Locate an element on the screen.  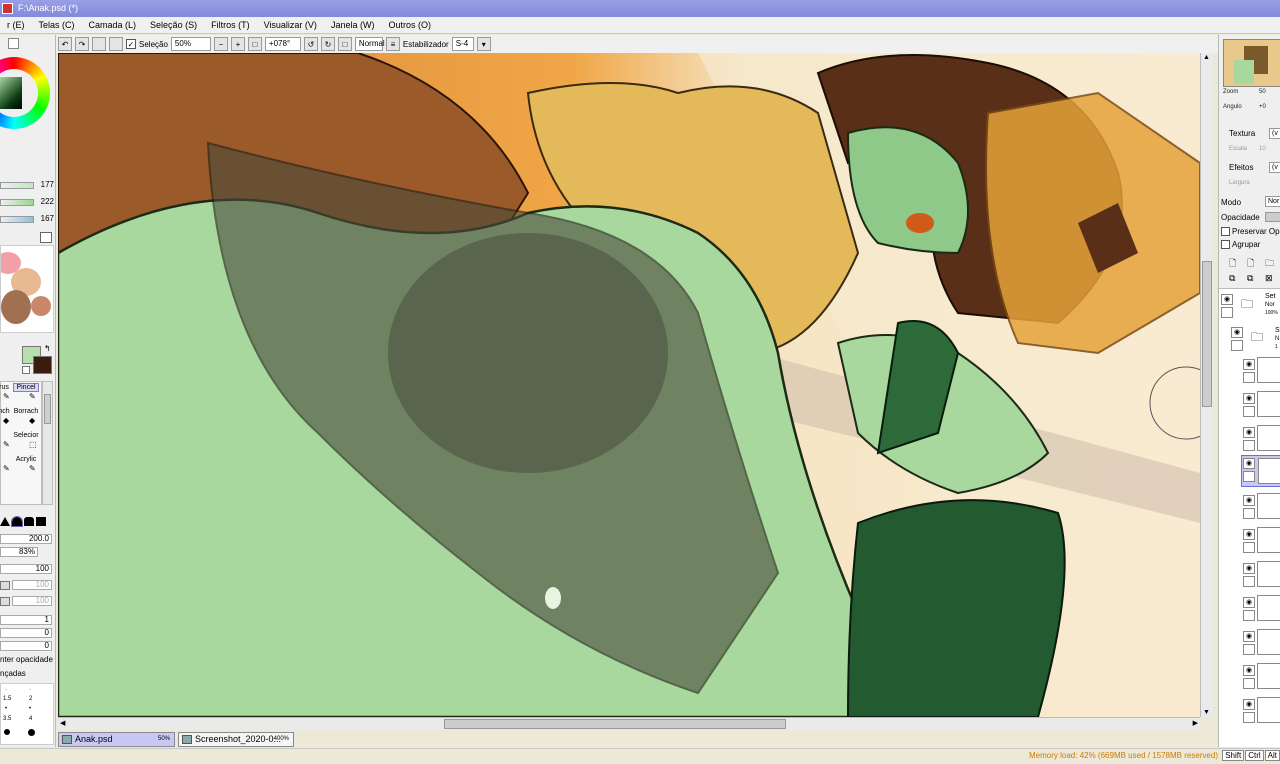
scroll-right-icon: ▶ is located at coordinates (1195, 723).